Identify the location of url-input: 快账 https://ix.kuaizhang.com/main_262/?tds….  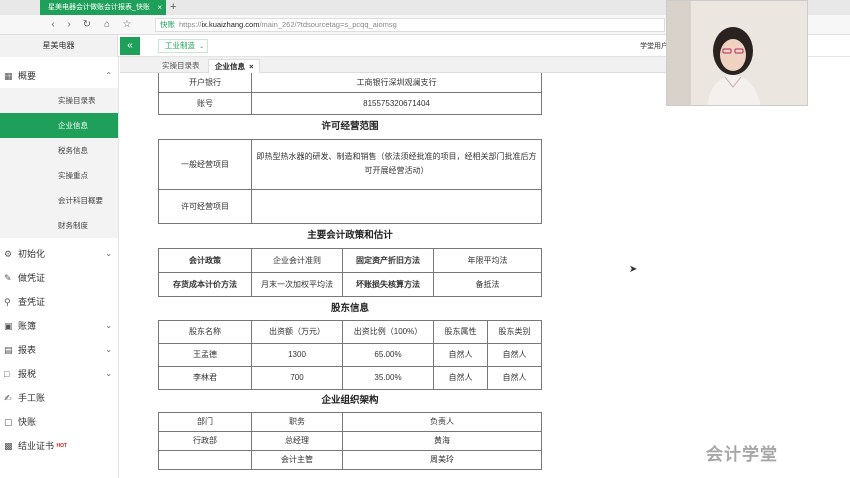
(410, 25).